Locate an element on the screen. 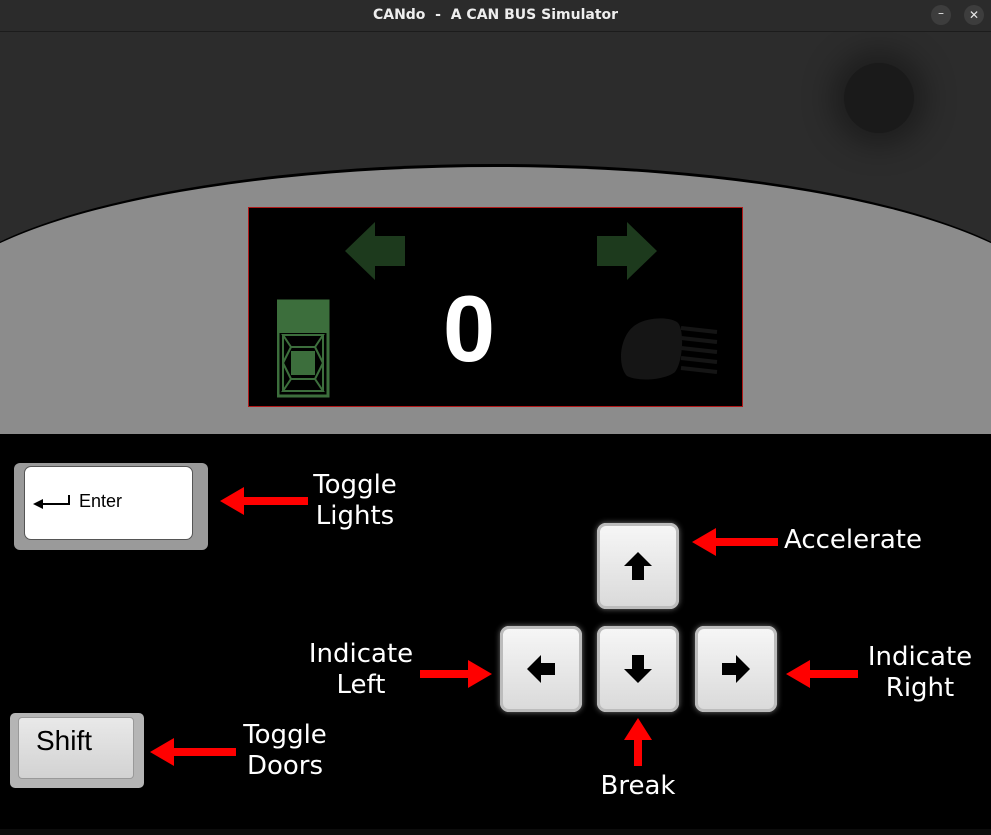 The image size is (991, 835). arrow-up-key is located at coordinates (638, 566).